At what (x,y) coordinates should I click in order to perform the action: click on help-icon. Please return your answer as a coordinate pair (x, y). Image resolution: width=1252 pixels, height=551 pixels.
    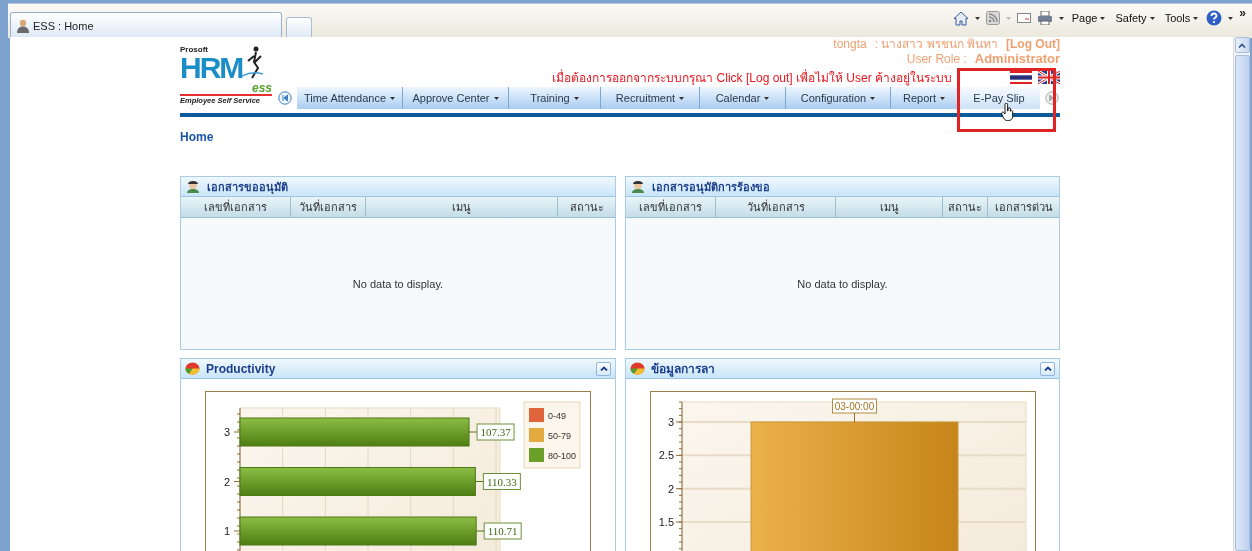
    Looking at the image, I should click on (1214, 18).